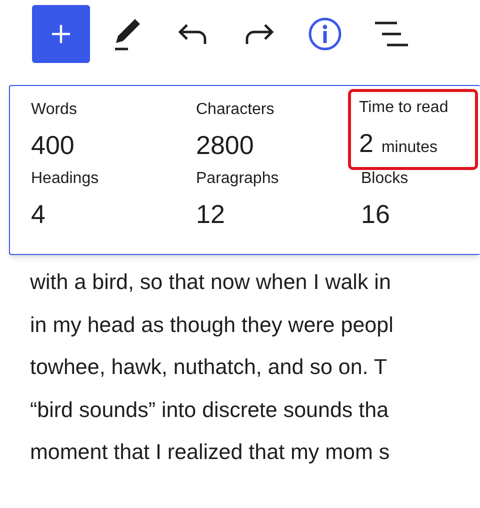  Describe the element at coordinates (375, 214) in the screenshot. I see `stat-value: 16` at that location.